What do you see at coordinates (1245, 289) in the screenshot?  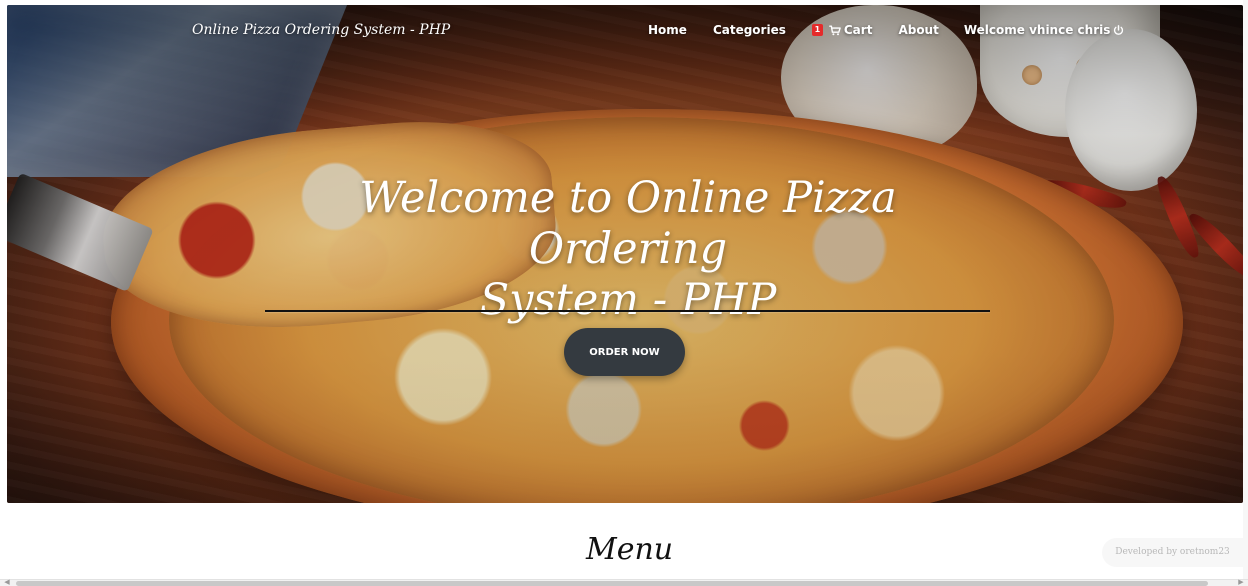 I see `vertical-scrollbar` at bounding box center [1245, 289].